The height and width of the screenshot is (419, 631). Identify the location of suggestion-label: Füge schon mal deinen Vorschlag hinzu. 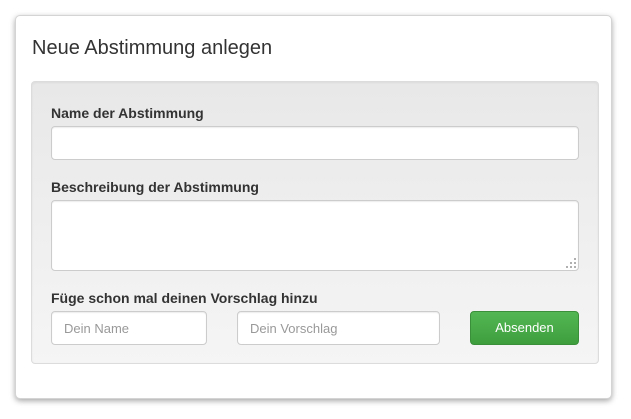
(184, 298).